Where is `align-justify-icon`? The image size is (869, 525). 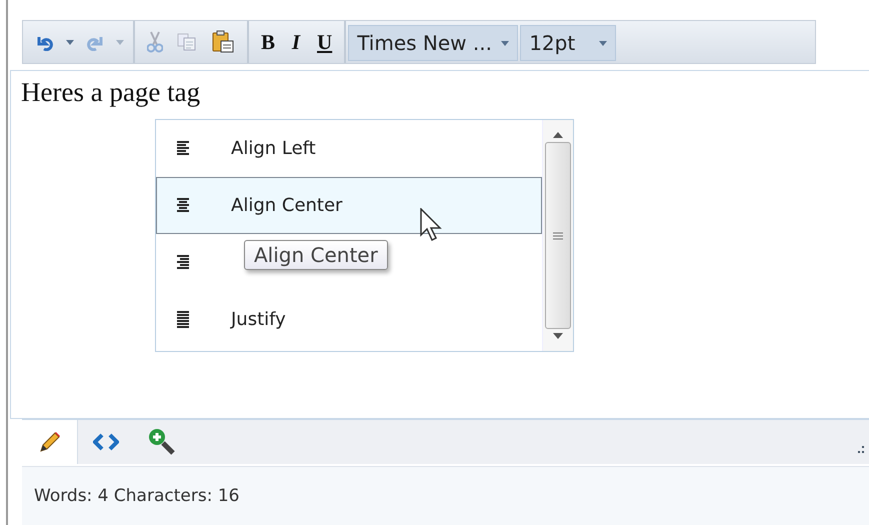
align-justify-icon is located at coordinates (183, 319).